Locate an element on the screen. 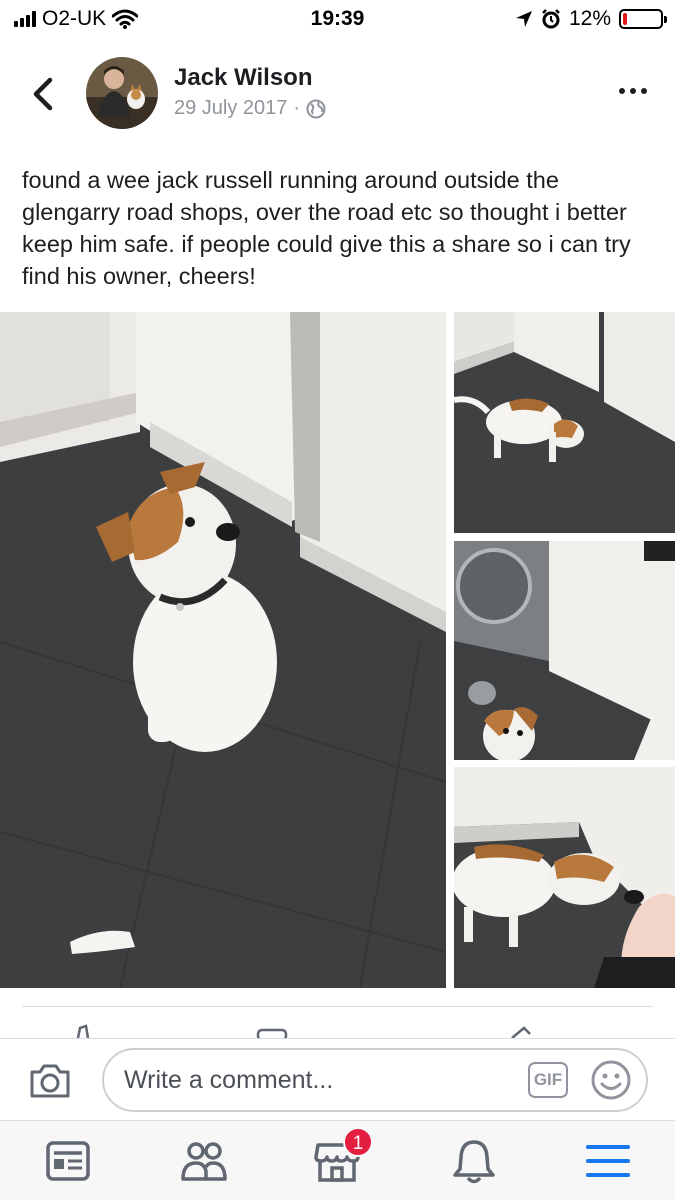  status-right: 12% is located at coordinates (591, 19).